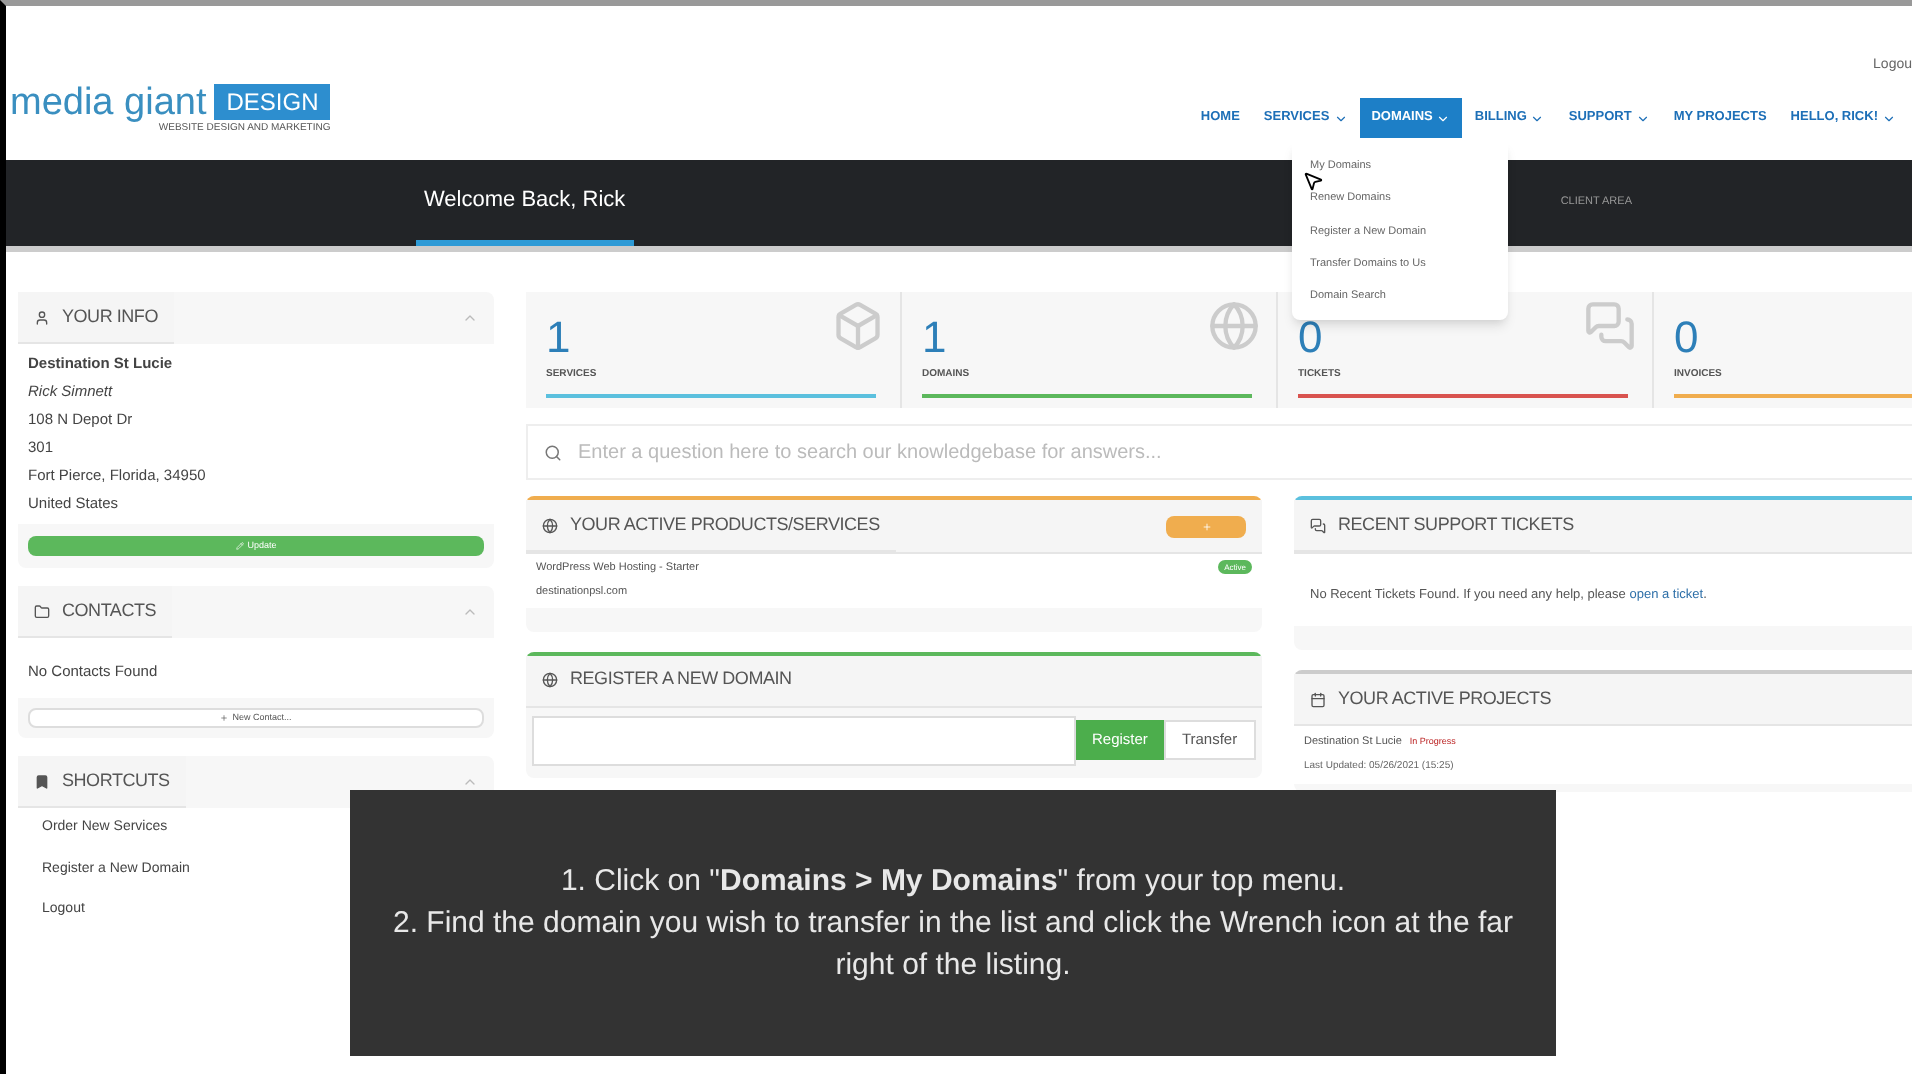 Image resolution: width=1912 pixels, height=1074 pixels. What do you see at coordinates (1318, 699) in the screenshot?
I see `calendar-icon` at bounding box center [1318, 699].